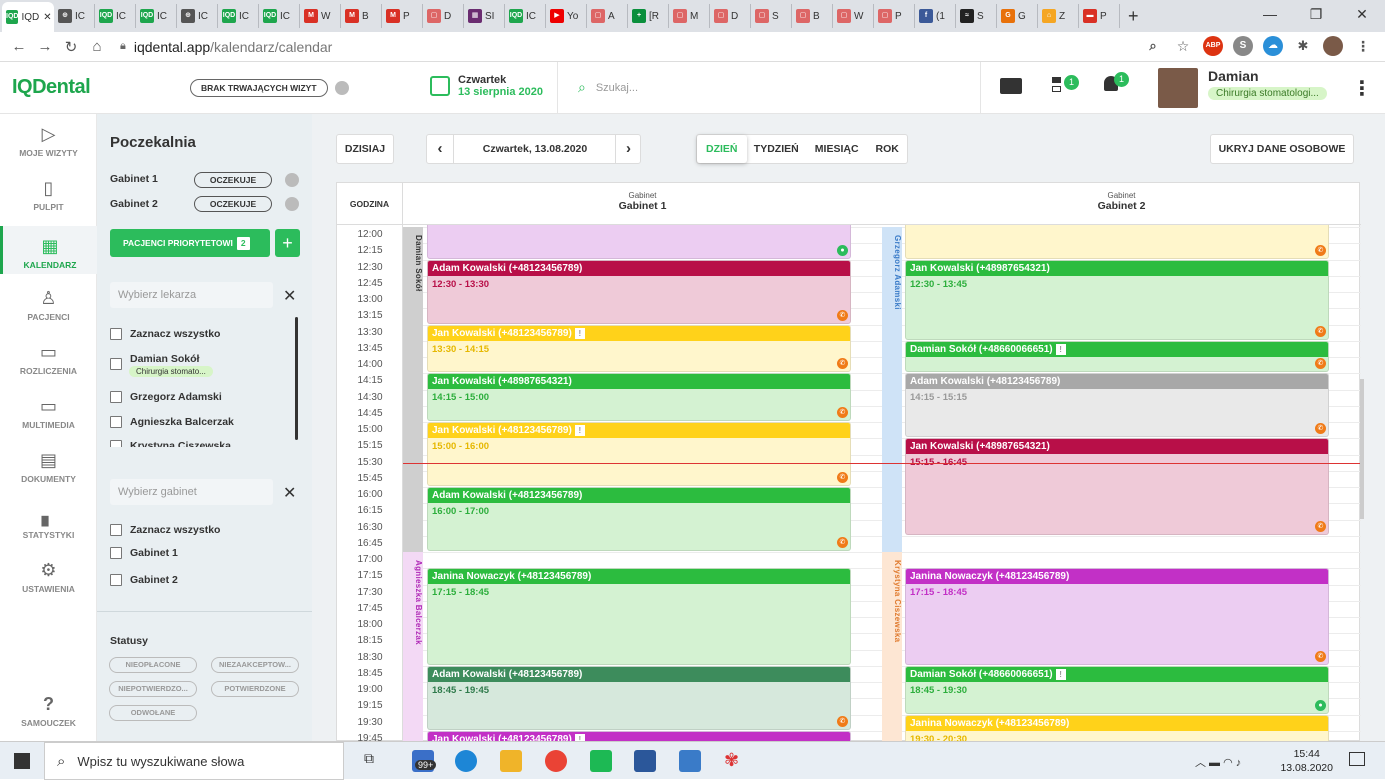  What do you see at coordinates (1183, 46) in the screenshot?
I see `star-icon: ☆` at bounding box center [1183, 46].